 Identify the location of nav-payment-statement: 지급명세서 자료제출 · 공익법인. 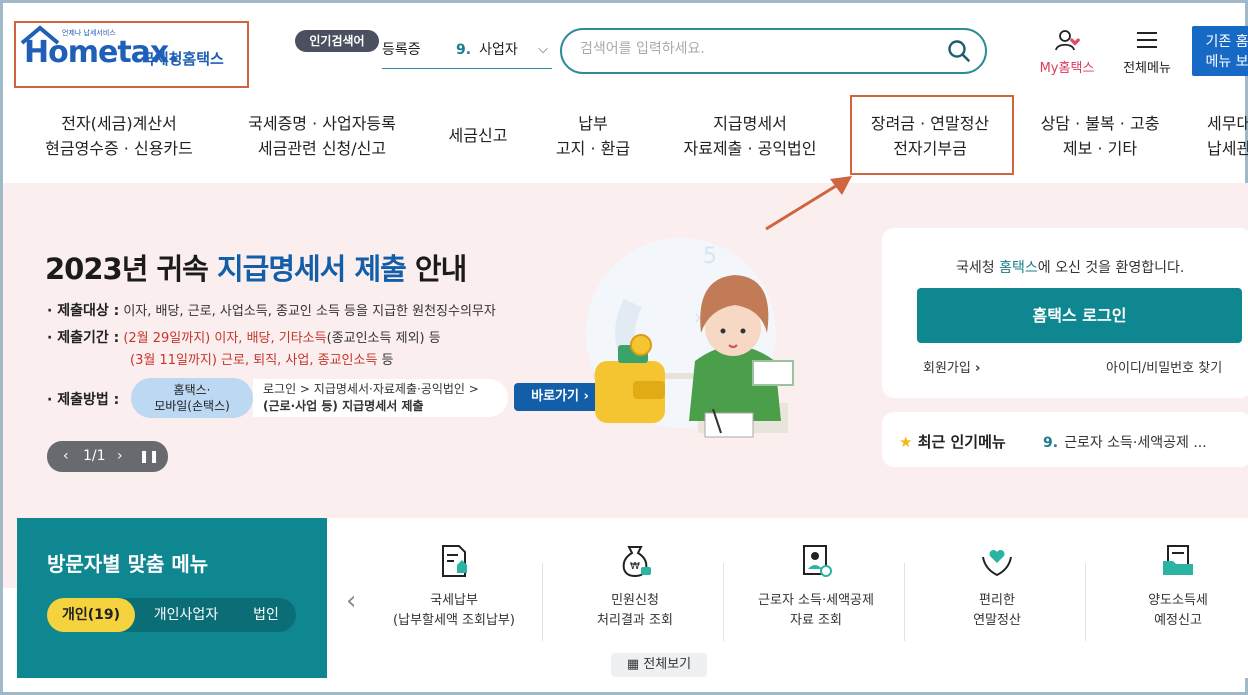
(750, 136).